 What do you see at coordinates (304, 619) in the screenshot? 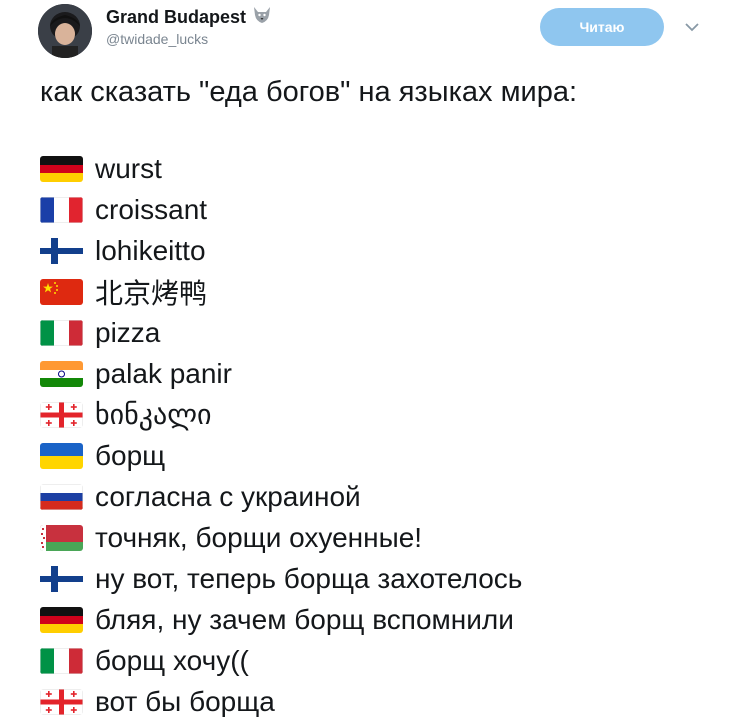
I see `line-text: бляя, ну зачем борщ вспомнили` at bounding box center [304, 619].